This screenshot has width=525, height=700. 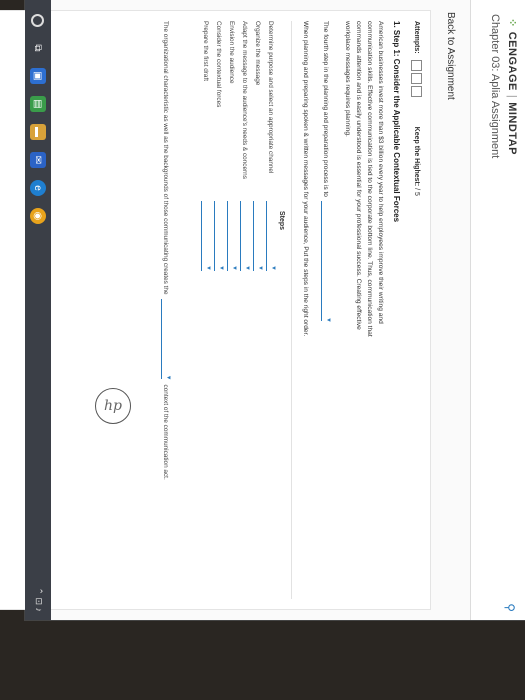 What do you see at coordinates (281, 221) in the screenshot?
I see `steps-header: Steps` at bounding box center [281, 221].